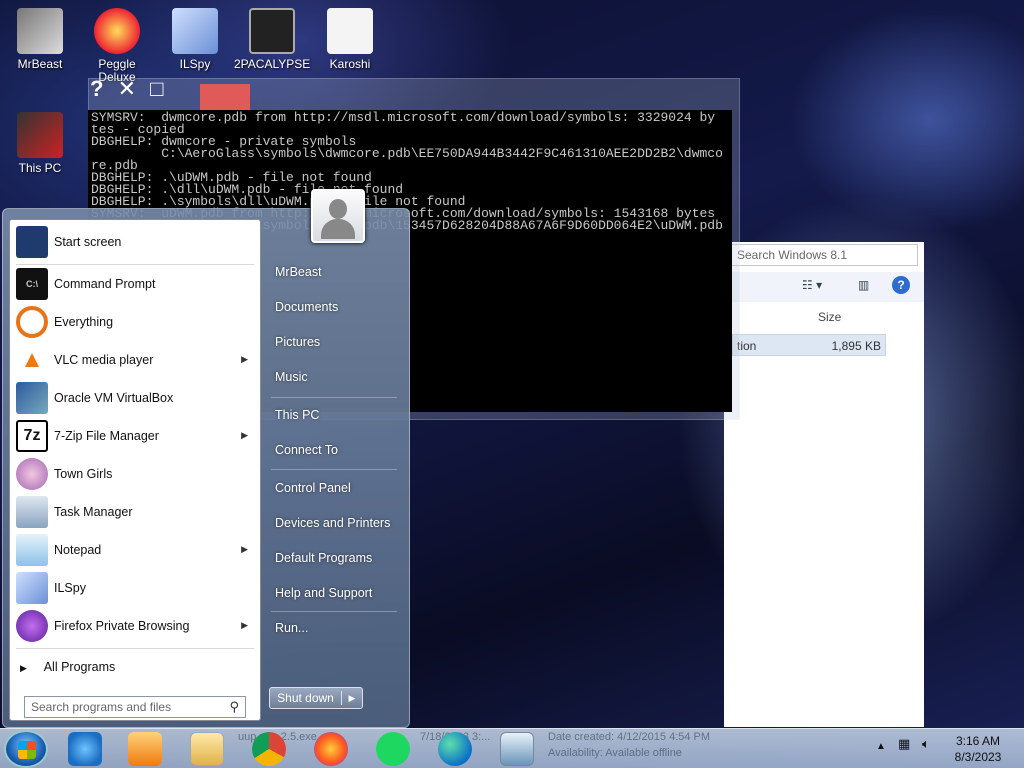 Image resolution: width=1024 pixels, height=768 pixels. Describe the element at coordinates (135, 474) in the screenshot. I see `program-town-girls: Town Girls` at that location.